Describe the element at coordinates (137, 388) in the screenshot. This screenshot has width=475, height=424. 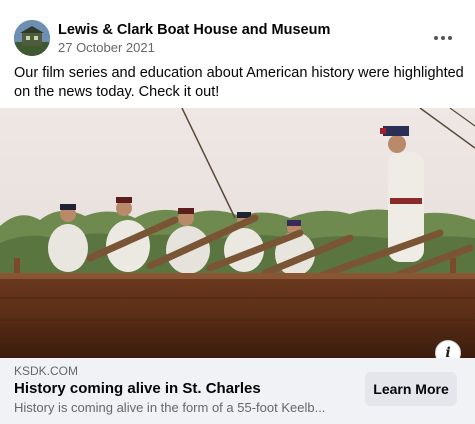
I see `link-title: History coming alive in St. Charles` at that location.